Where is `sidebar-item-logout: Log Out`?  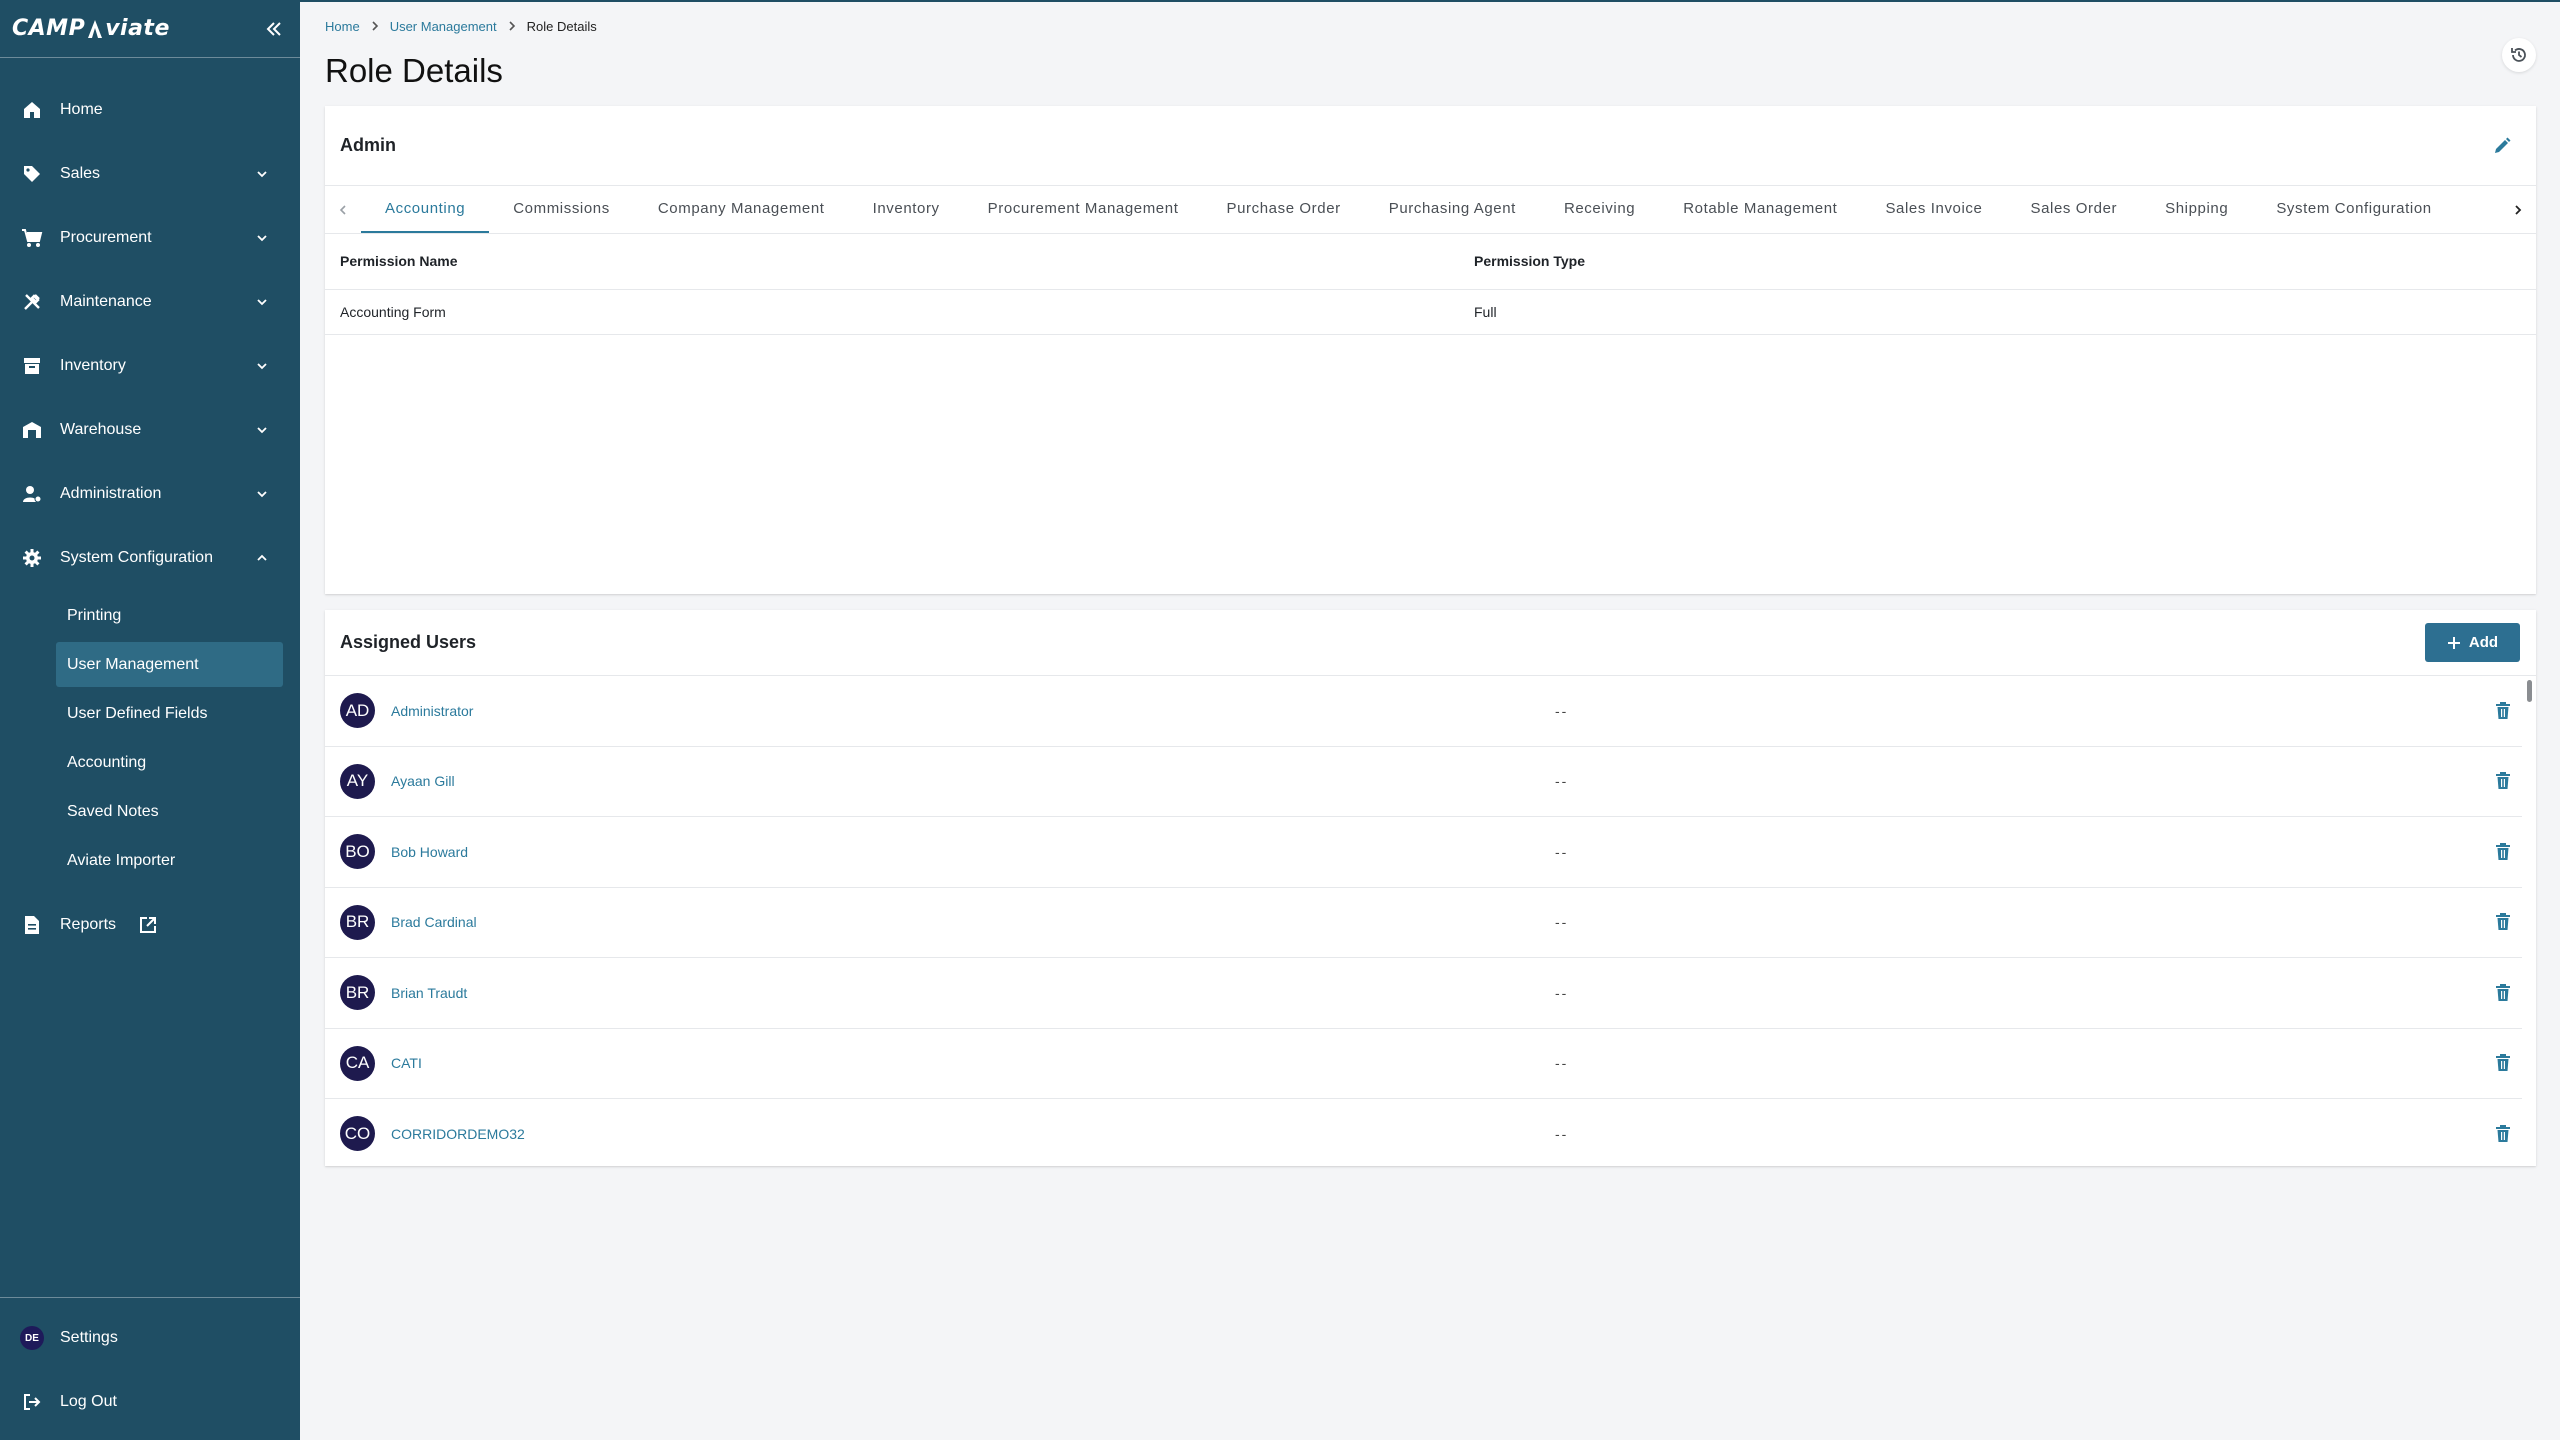
sidebar-item-logout: Log Out is located at coordinates (150, 1402).